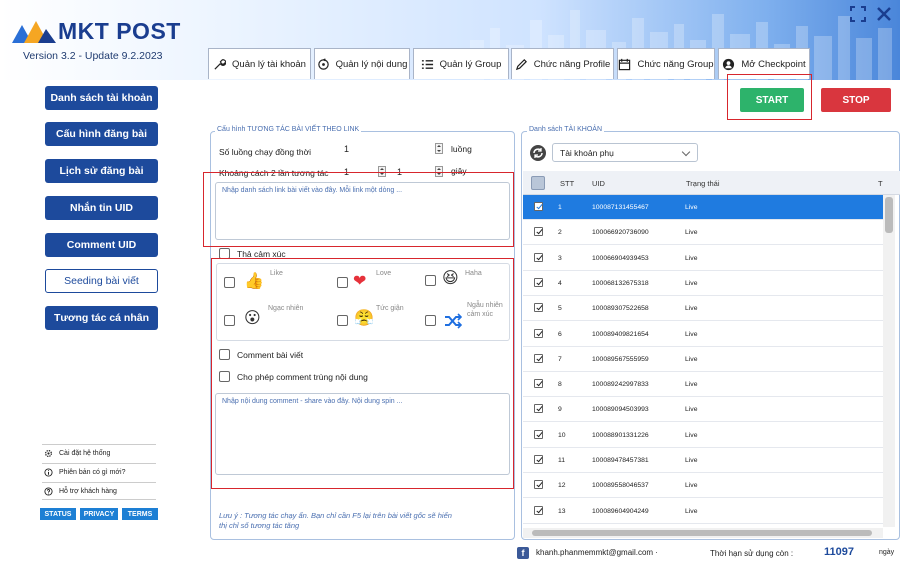 This screenshot has height=563, width=900. I want to click on haha-checkbox, so click(430, 280).